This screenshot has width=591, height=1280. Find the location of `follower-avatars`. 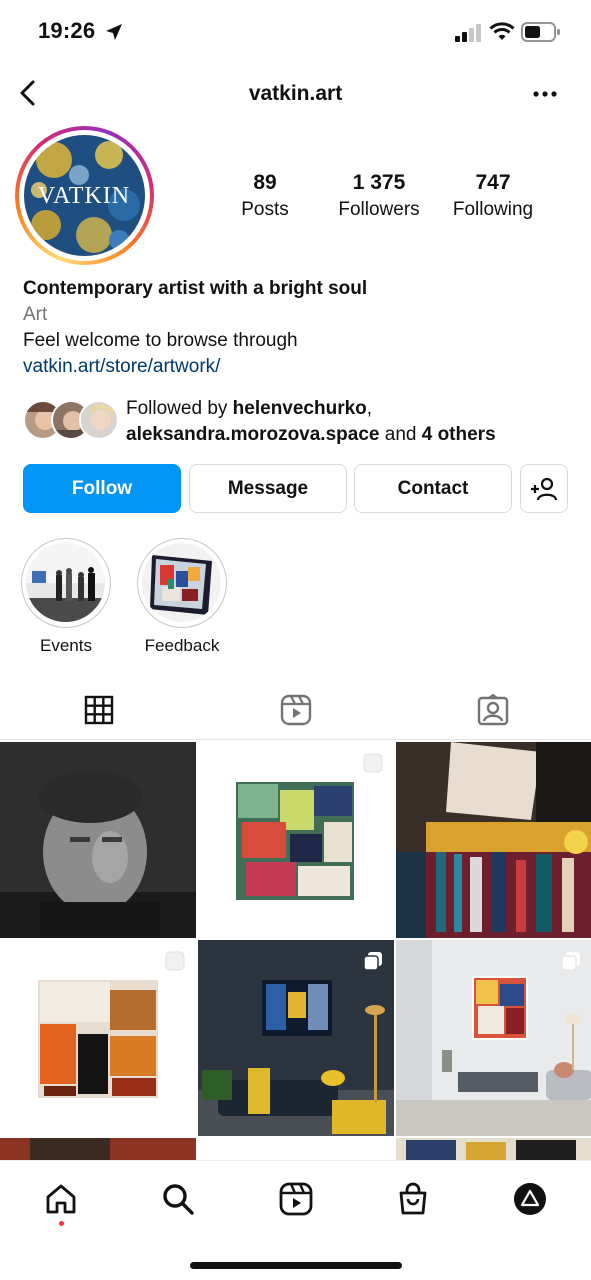

follower-avatars is located at coordinates (71, 421).